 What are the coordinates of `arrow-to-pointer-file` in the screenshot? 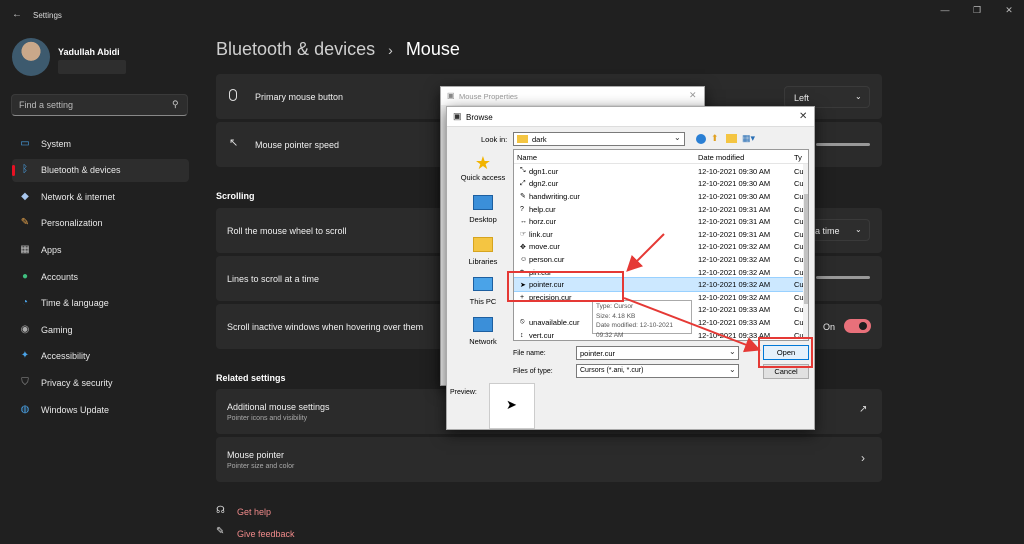 It's located at (645, 252).